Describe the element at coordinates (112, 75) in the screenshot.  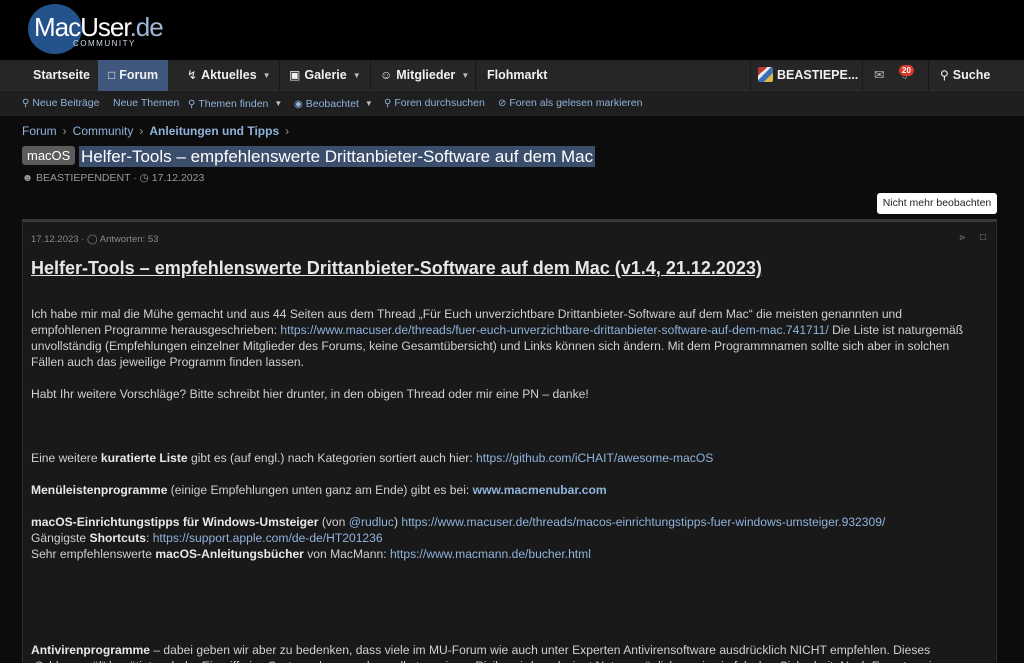
I see `chat-icon: □` at that location.